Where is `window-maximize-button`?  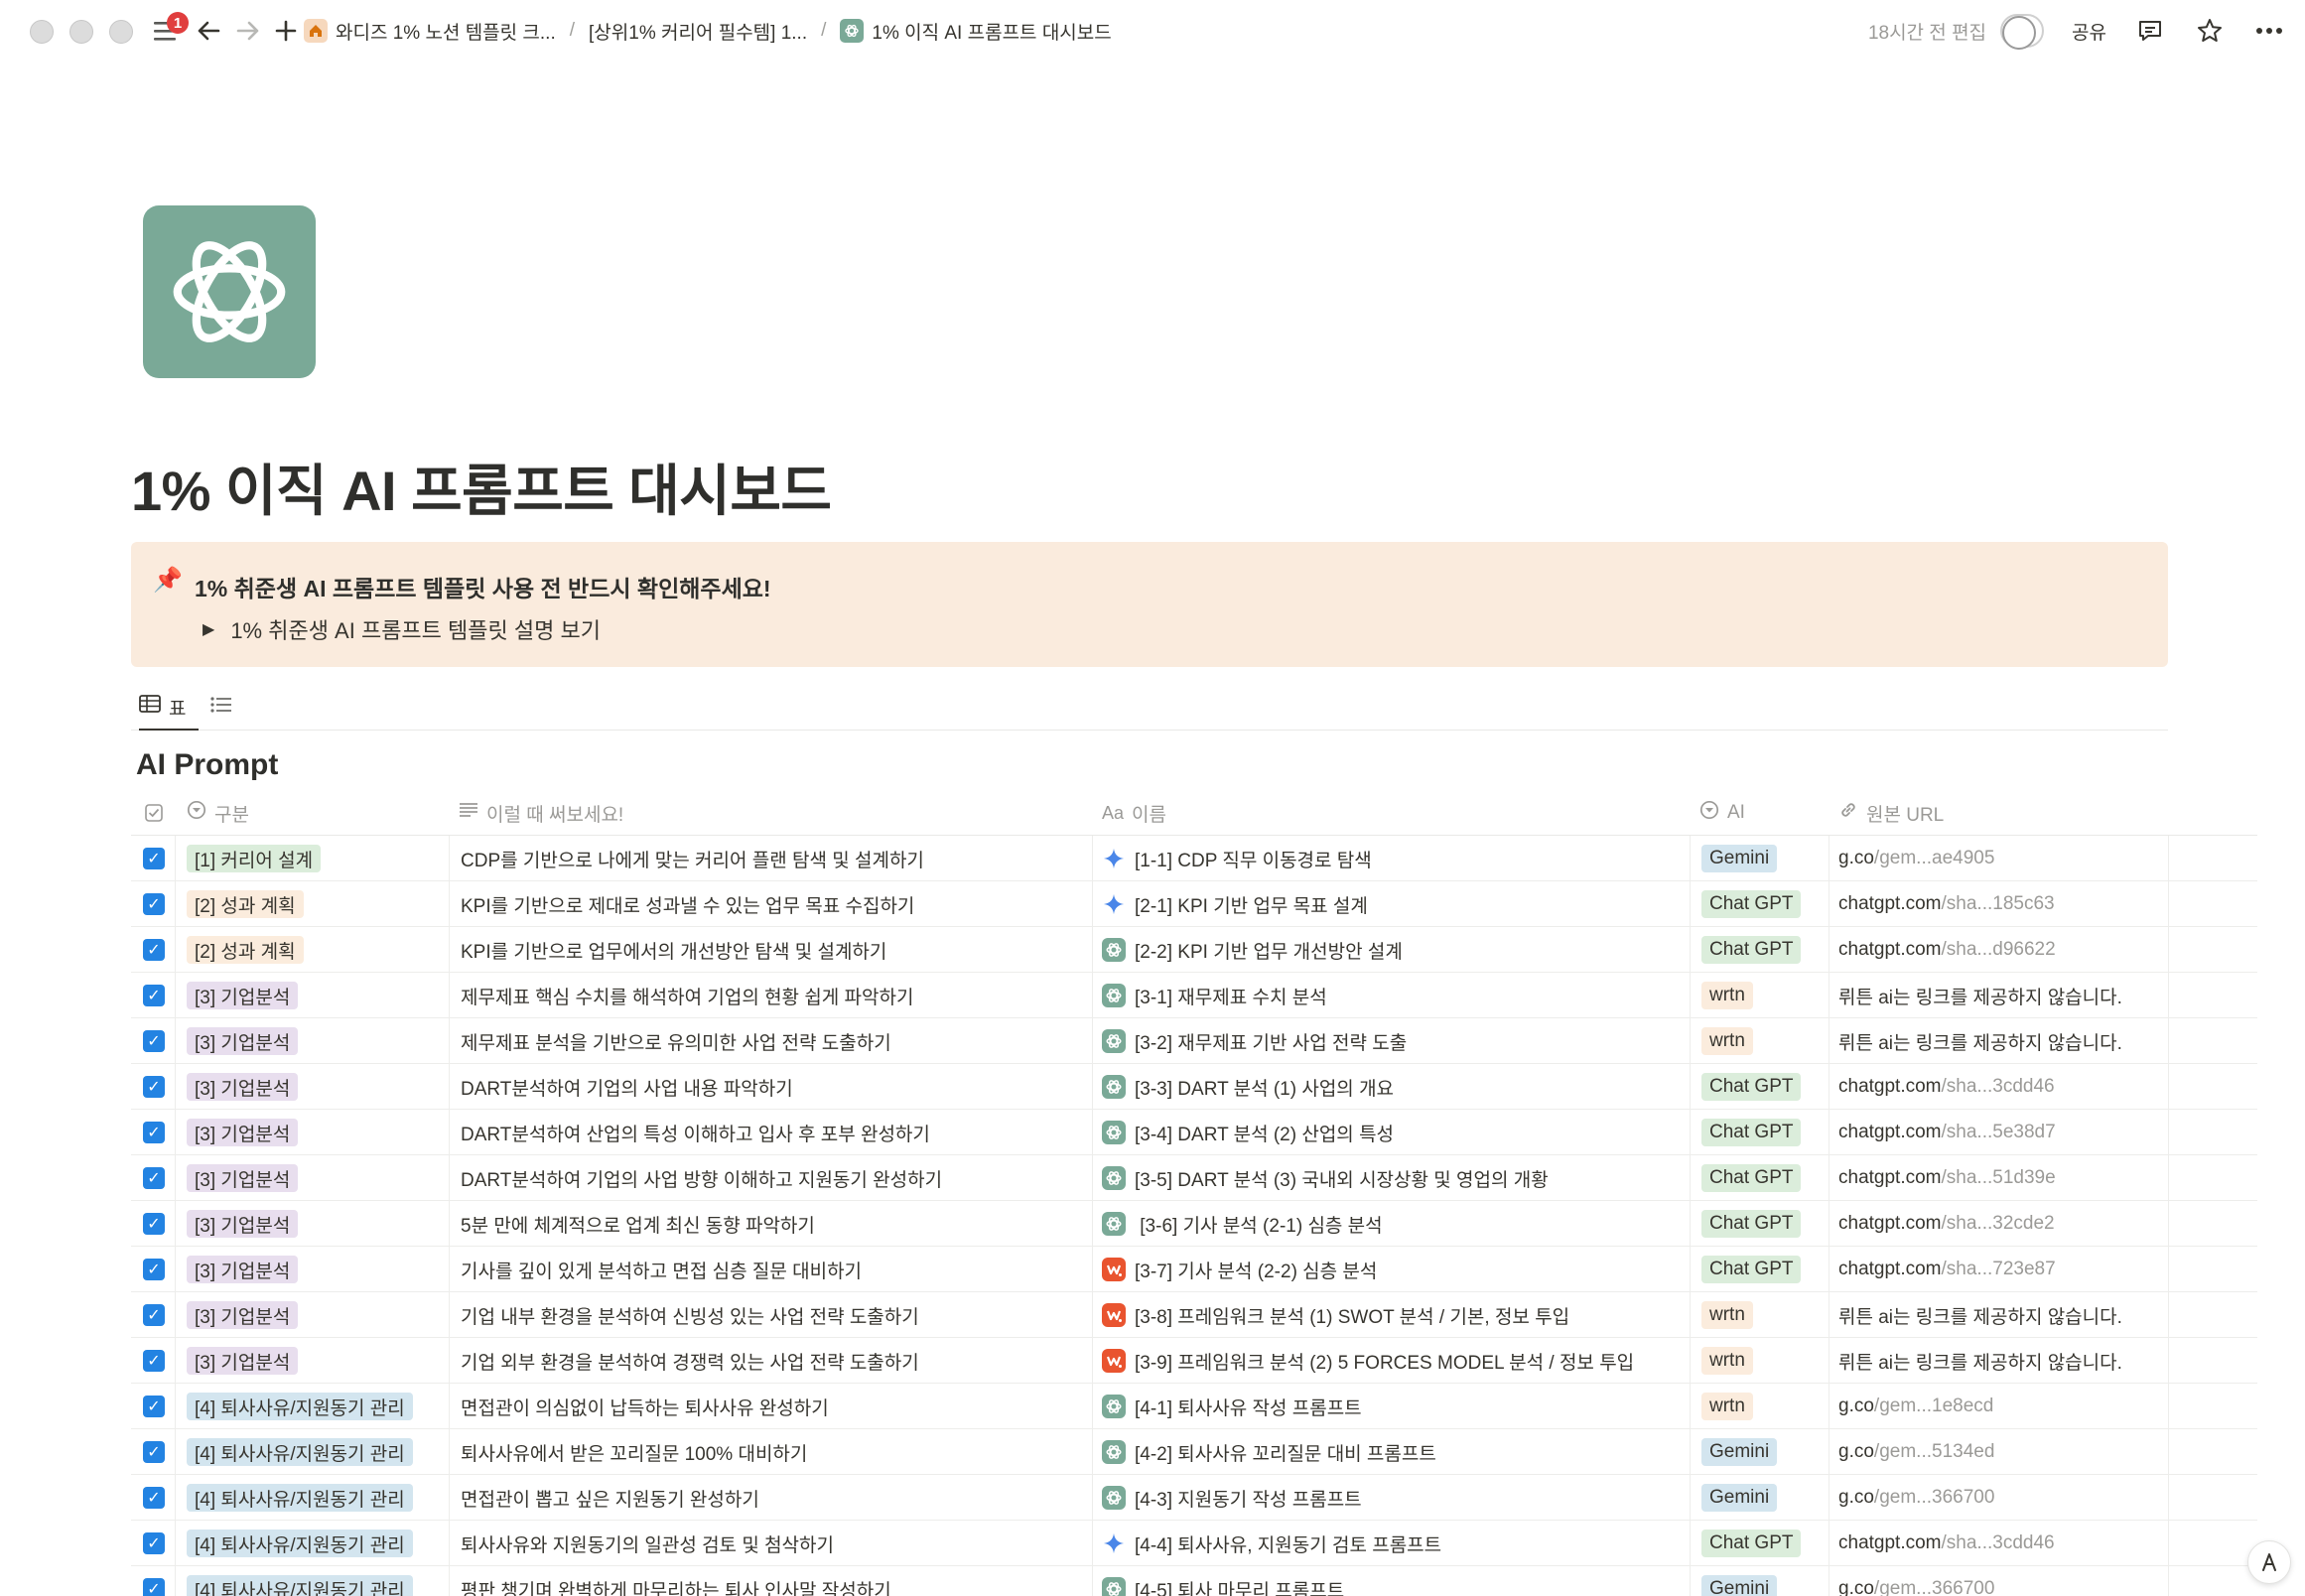 window-maximize-button is located at coordinates (121, 32).